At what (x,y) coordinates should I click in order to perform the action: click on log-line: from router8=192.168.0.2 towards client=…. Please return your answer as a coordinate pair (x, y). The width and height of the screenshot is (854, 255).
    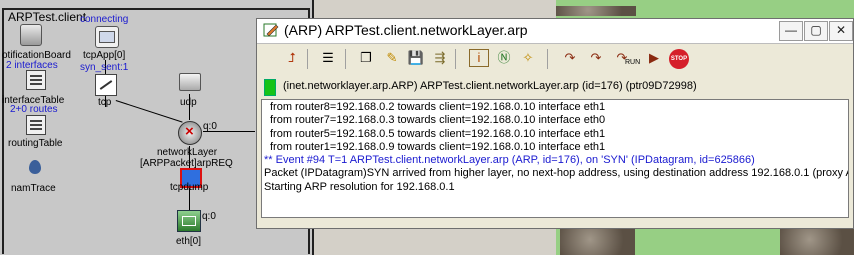
    Looking at the image, I should click on (438, 107).